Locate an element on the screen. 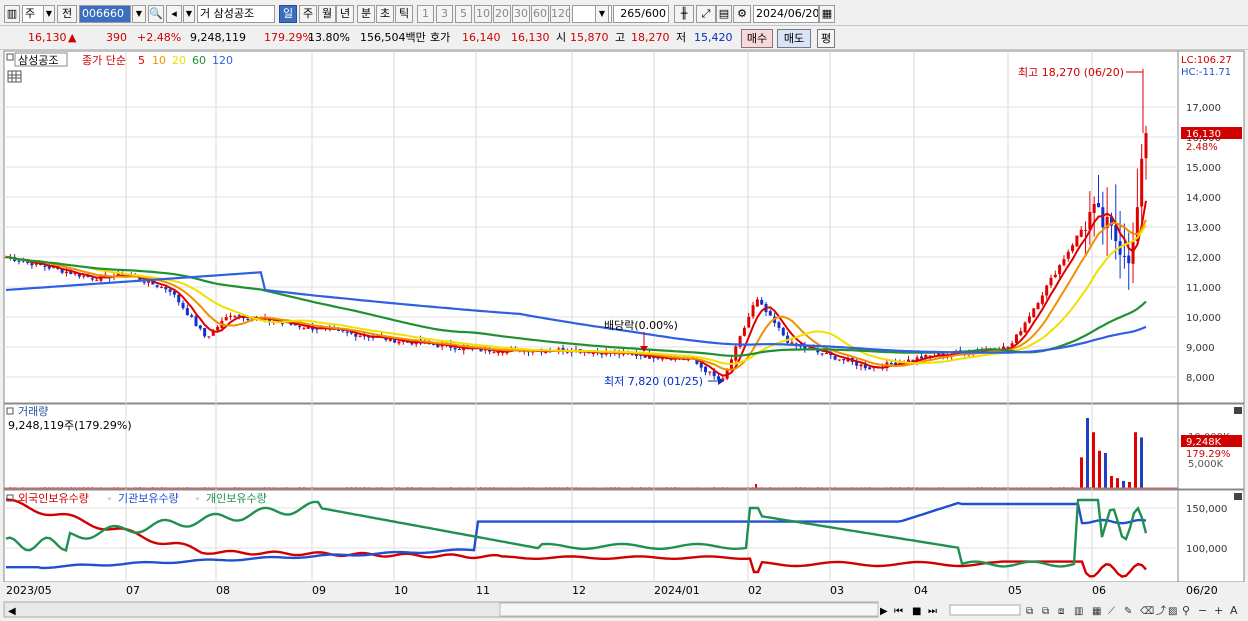 The image size is (1248, 621). x-axis-end-label: 06/20 is located at coordinates (1202, 590).